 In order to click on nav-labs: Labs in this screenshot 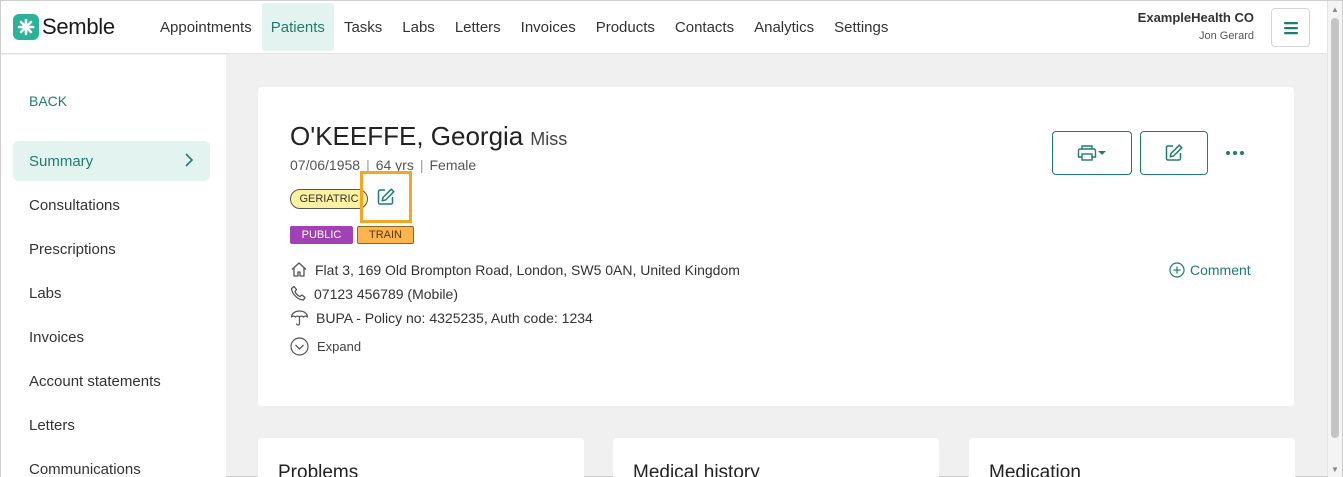, I will do `click(418, 27)`.